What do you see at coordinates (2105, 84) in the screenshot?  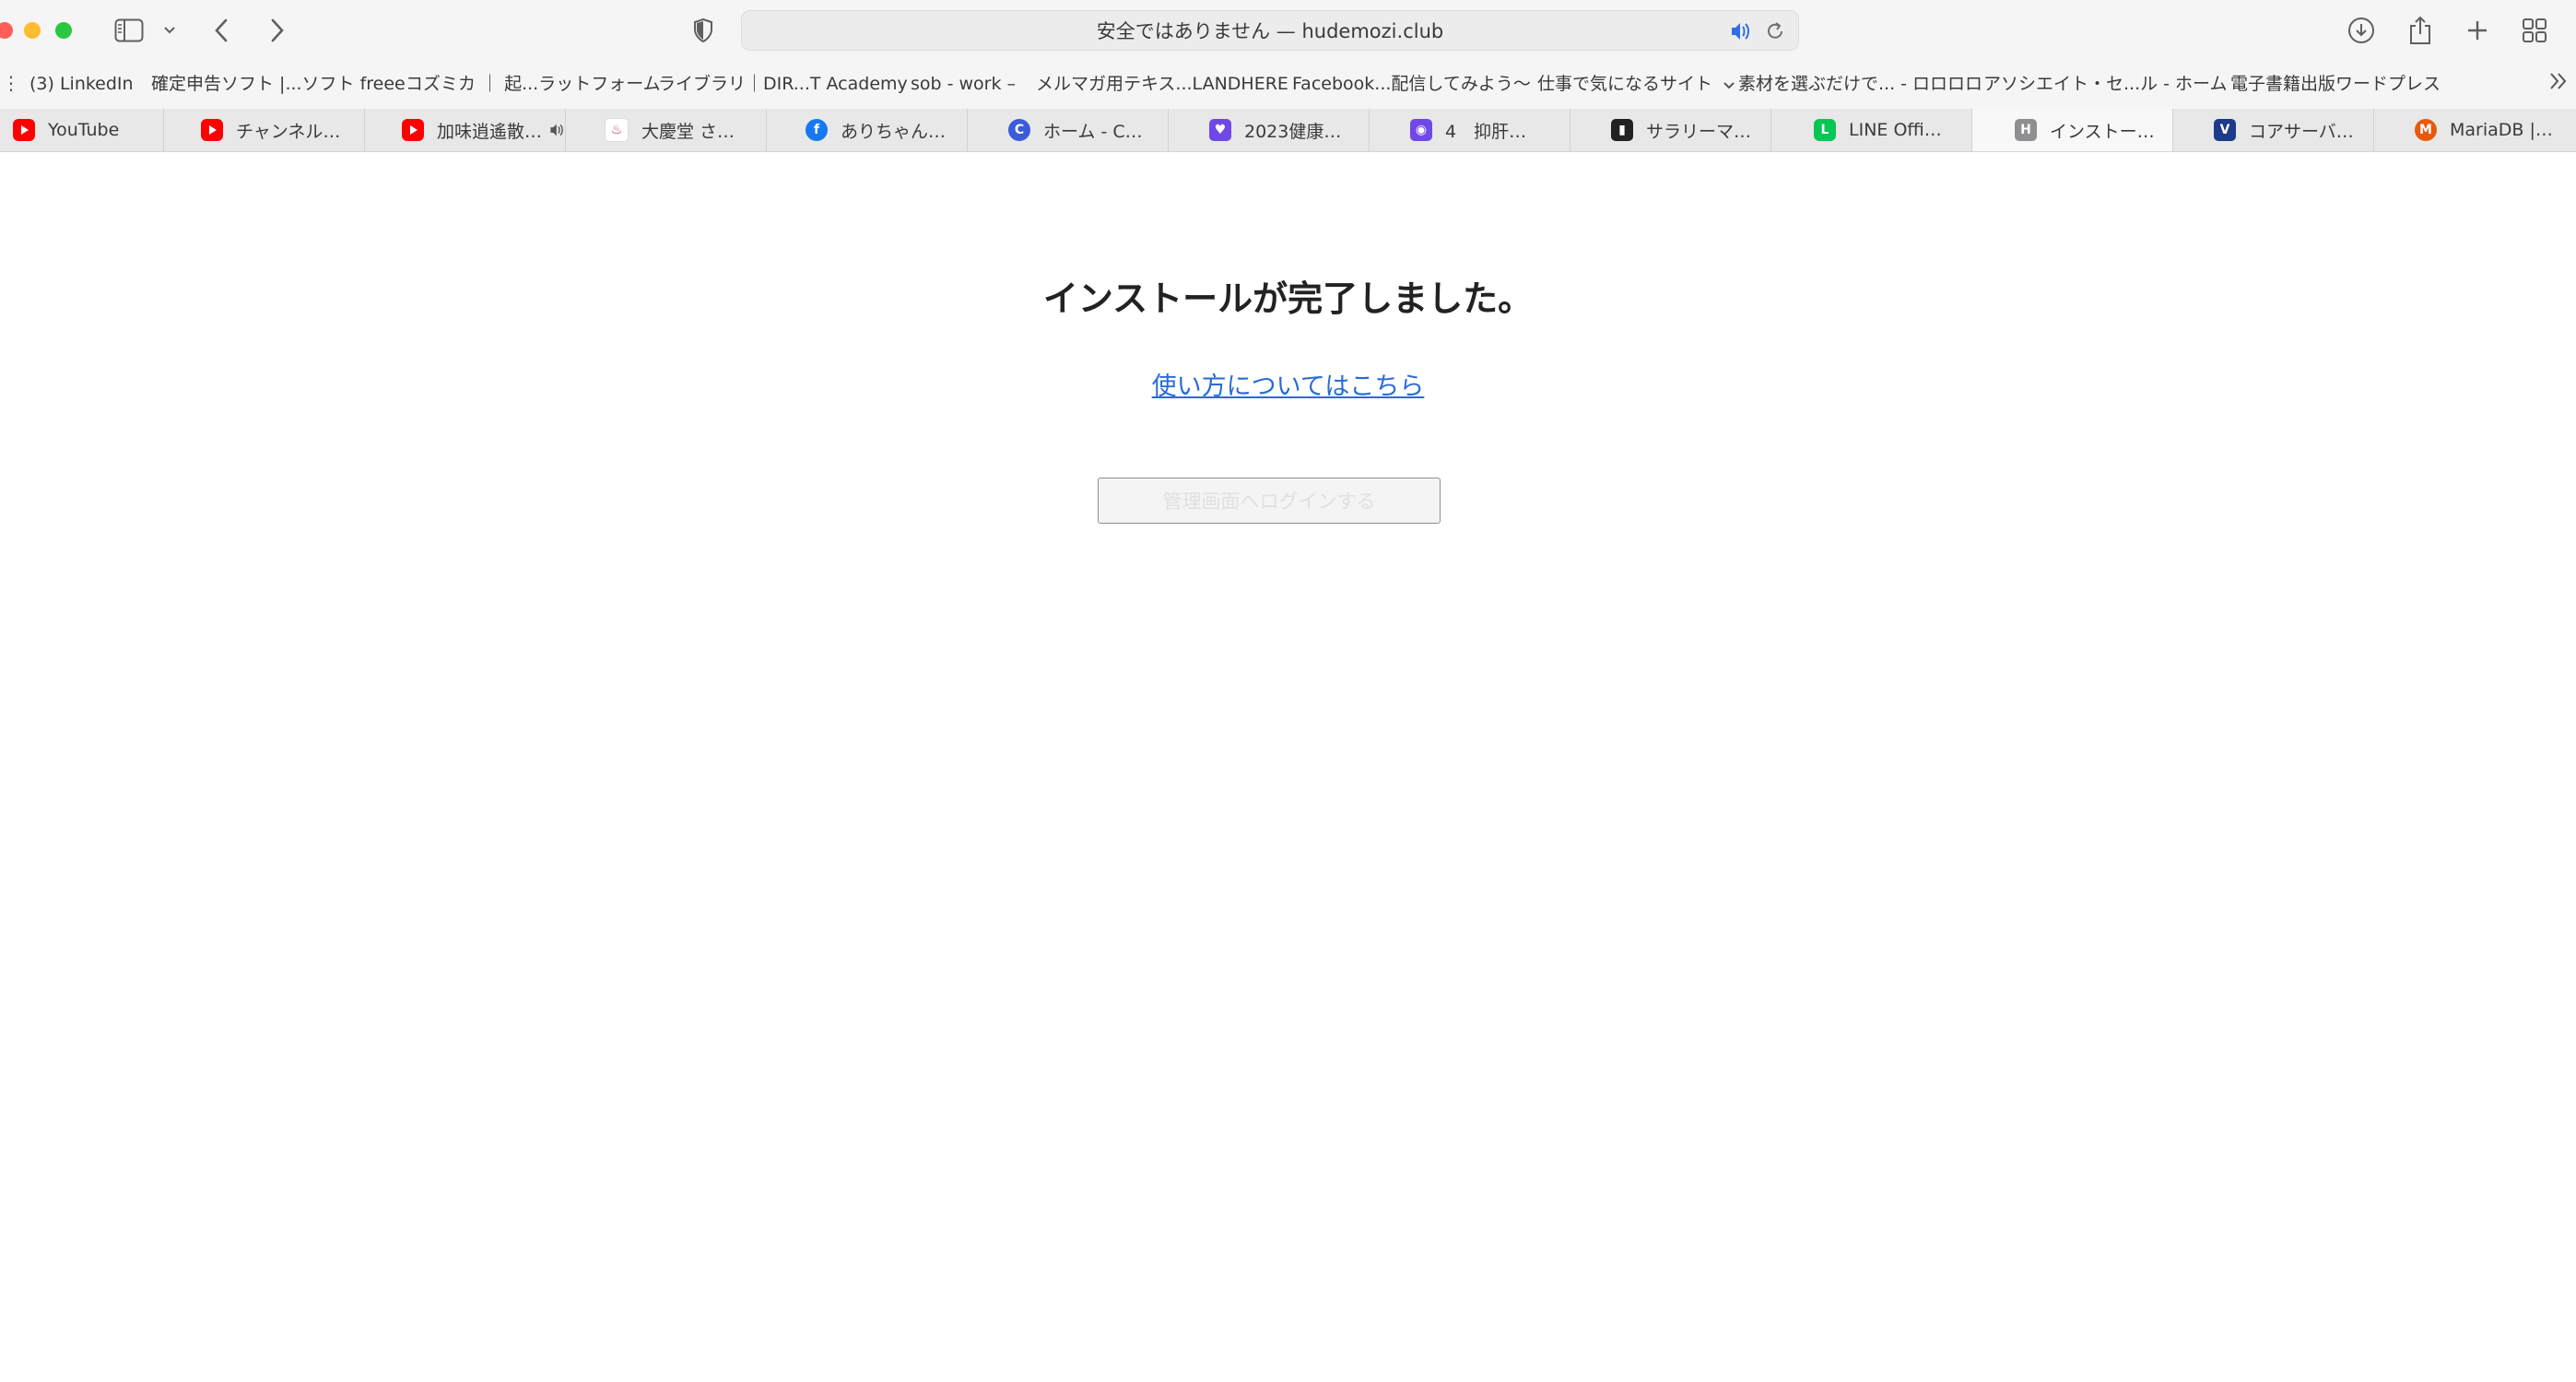 I see `bookmark-item: アソシエイト・セ...ル - ホーム` at bounding box center [2105, 84].